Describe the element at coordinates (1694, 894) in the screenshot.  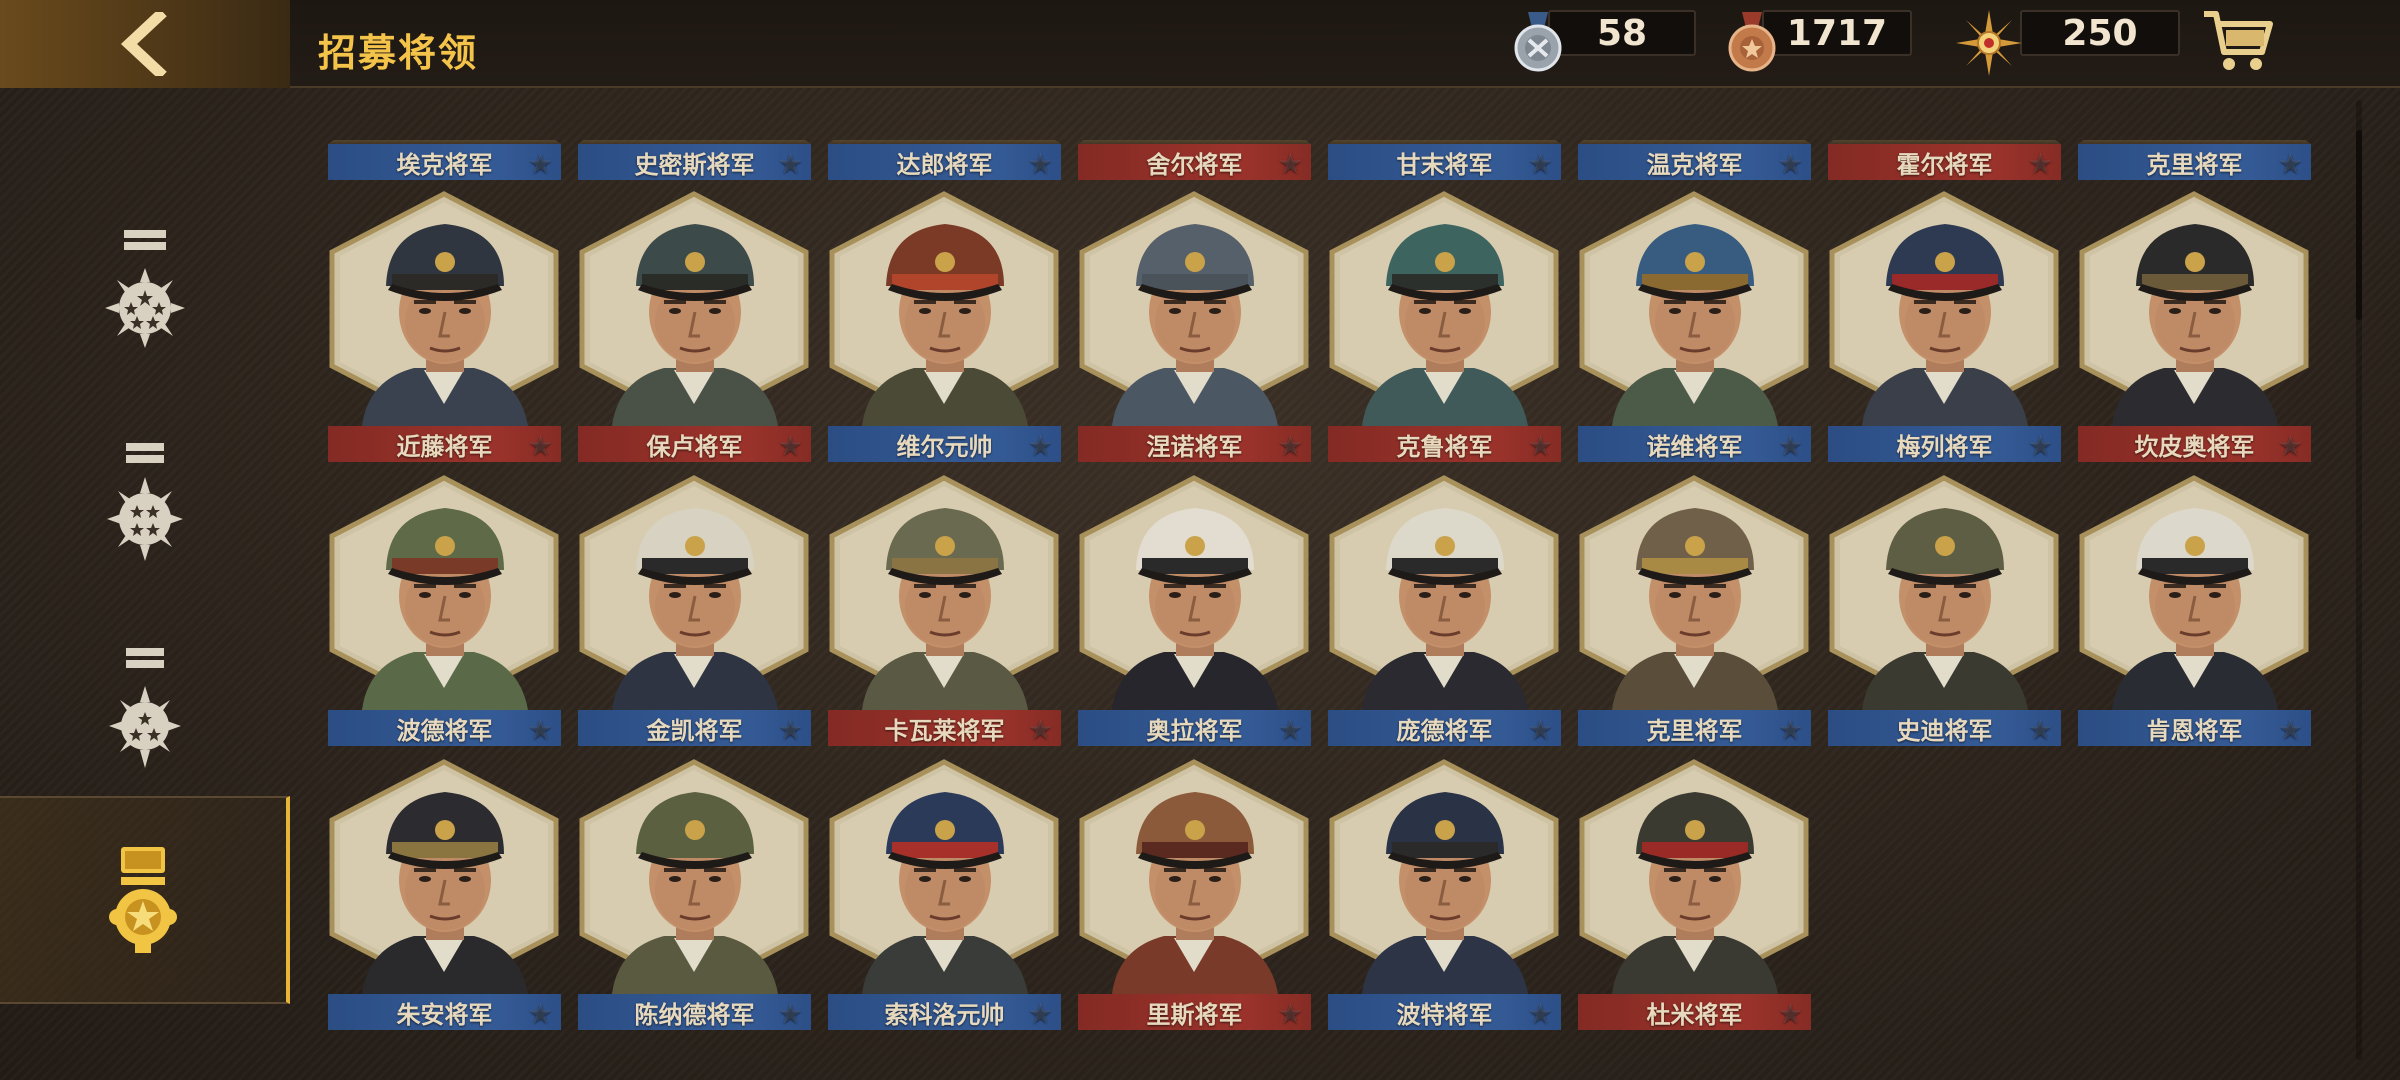
I see `general-card: 杜米将军 ★` at that location.